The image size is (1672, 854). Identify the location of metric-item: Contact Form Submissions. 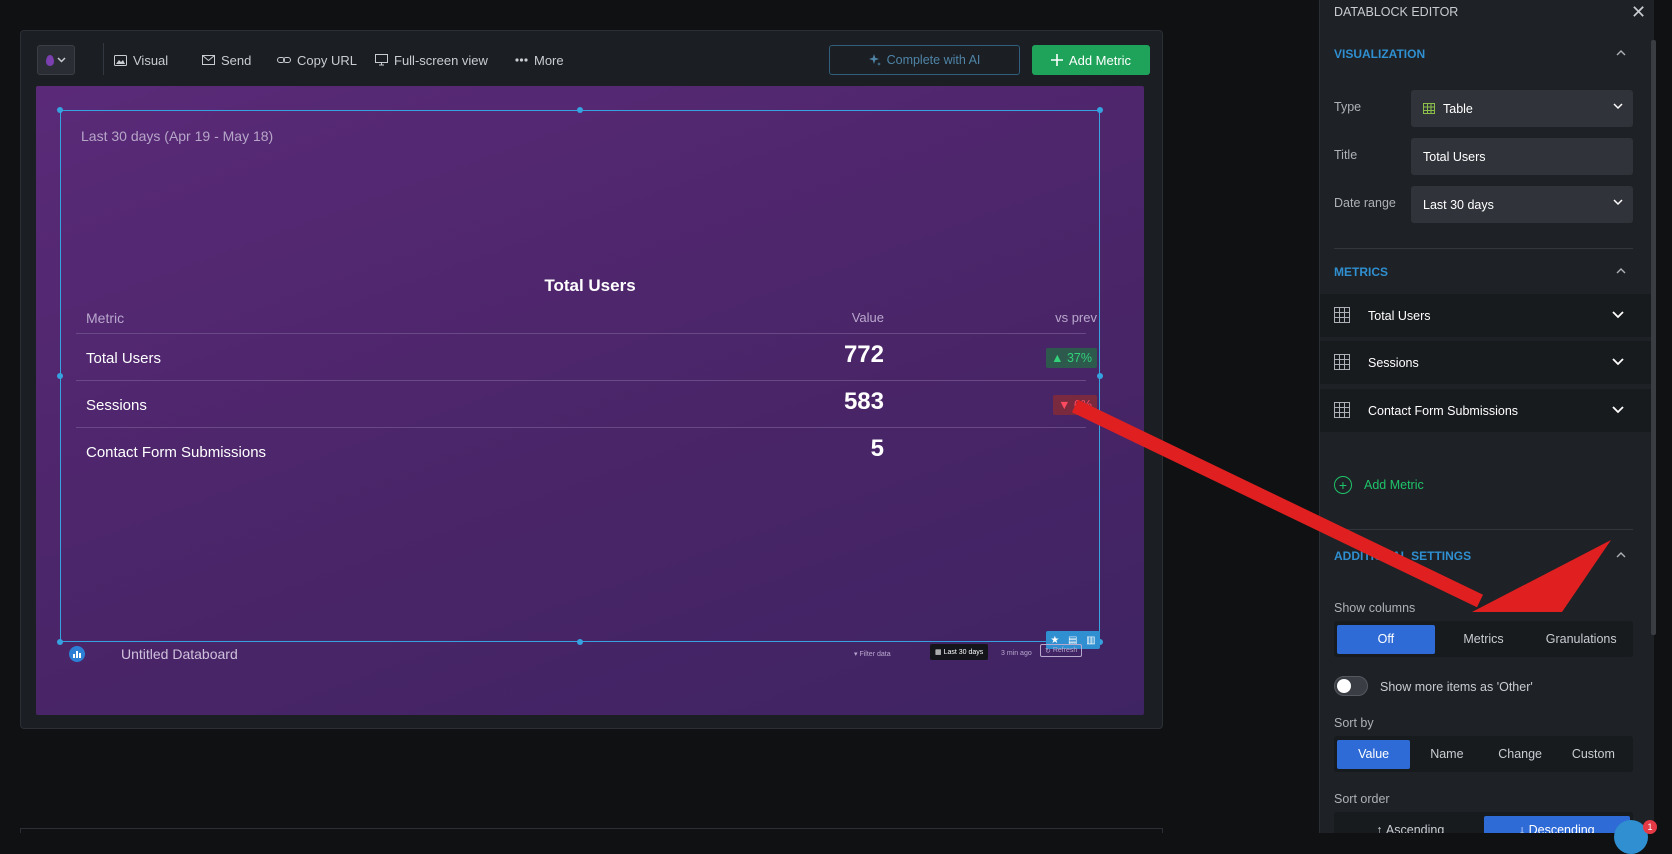
(1487, 410).